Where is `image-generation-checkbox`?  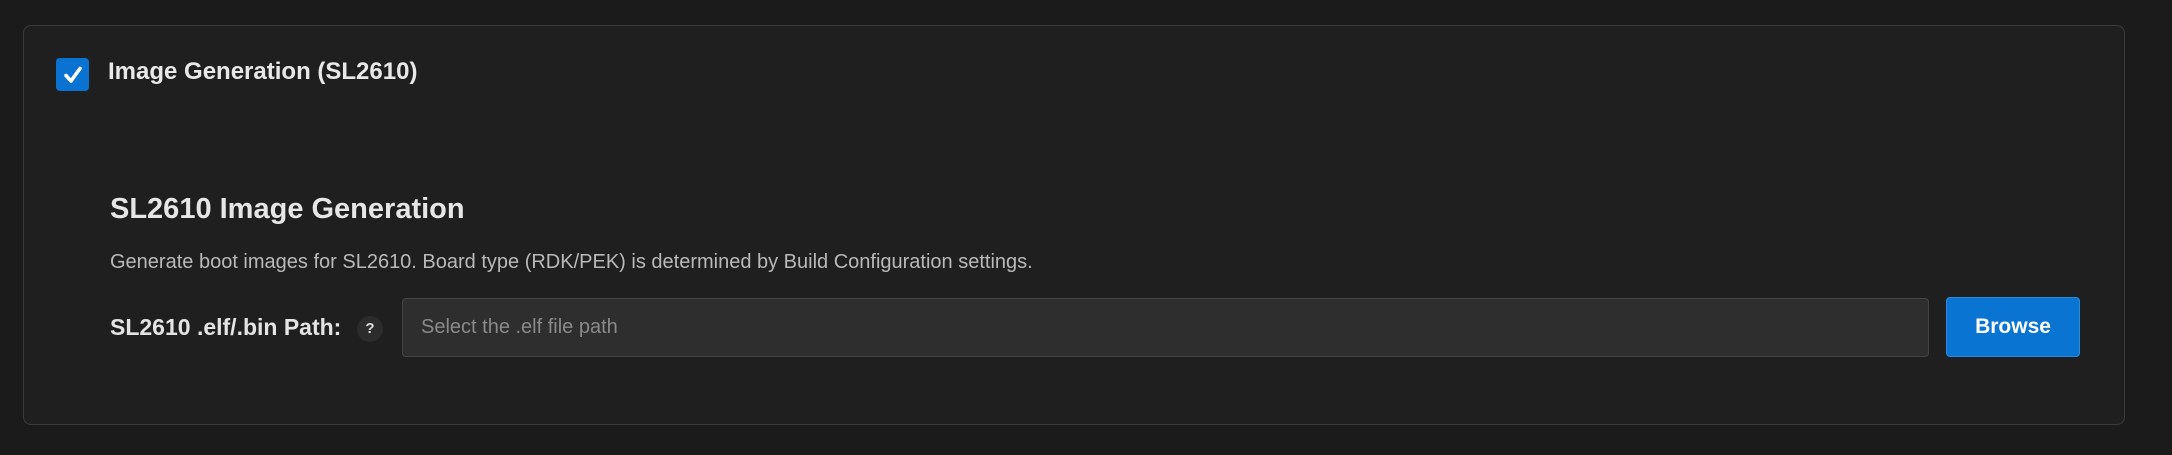
image-generation-checkbox is located at coordinates (72, 74).